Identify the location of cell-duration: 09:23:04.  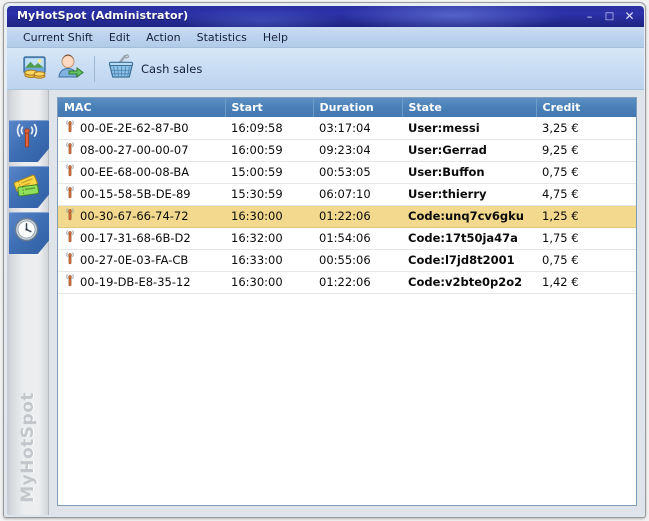
(357, 150).